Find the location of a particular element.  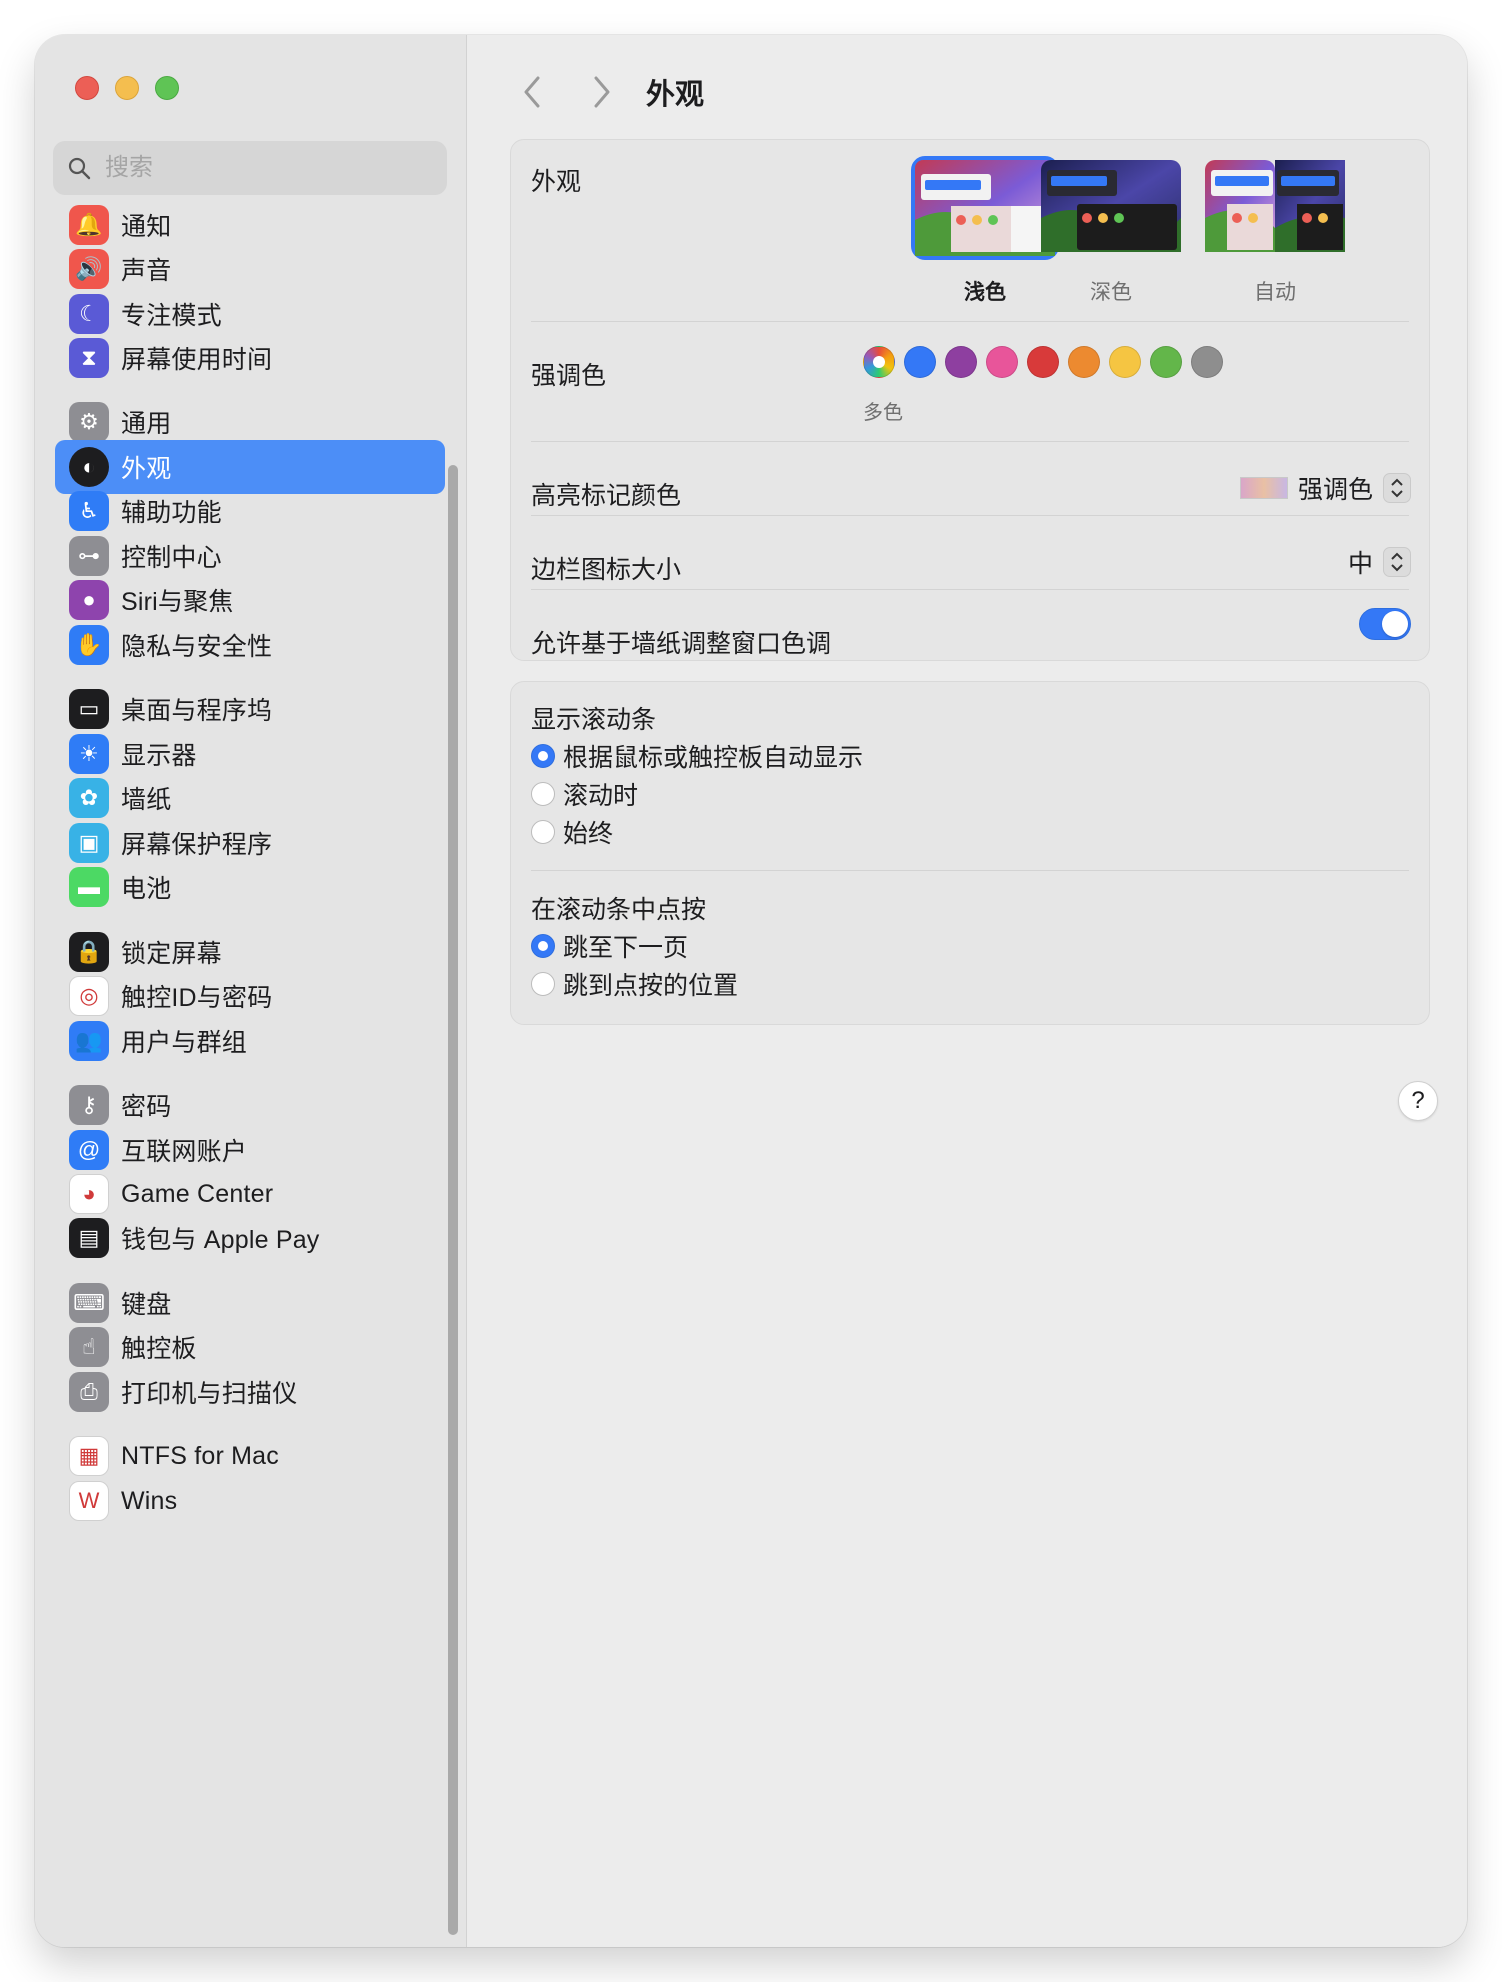

sidebar-item-screen-time: ⧗ 屏幕使用时间 is located at coordinates (250, 358).